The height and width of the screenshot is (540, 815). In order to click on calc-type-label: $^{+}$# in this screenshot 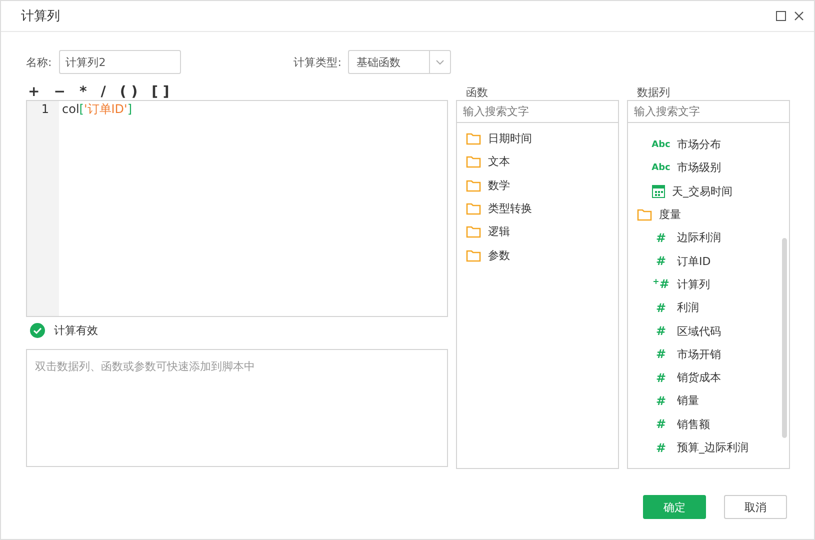, I will do `click(661, 284)`.